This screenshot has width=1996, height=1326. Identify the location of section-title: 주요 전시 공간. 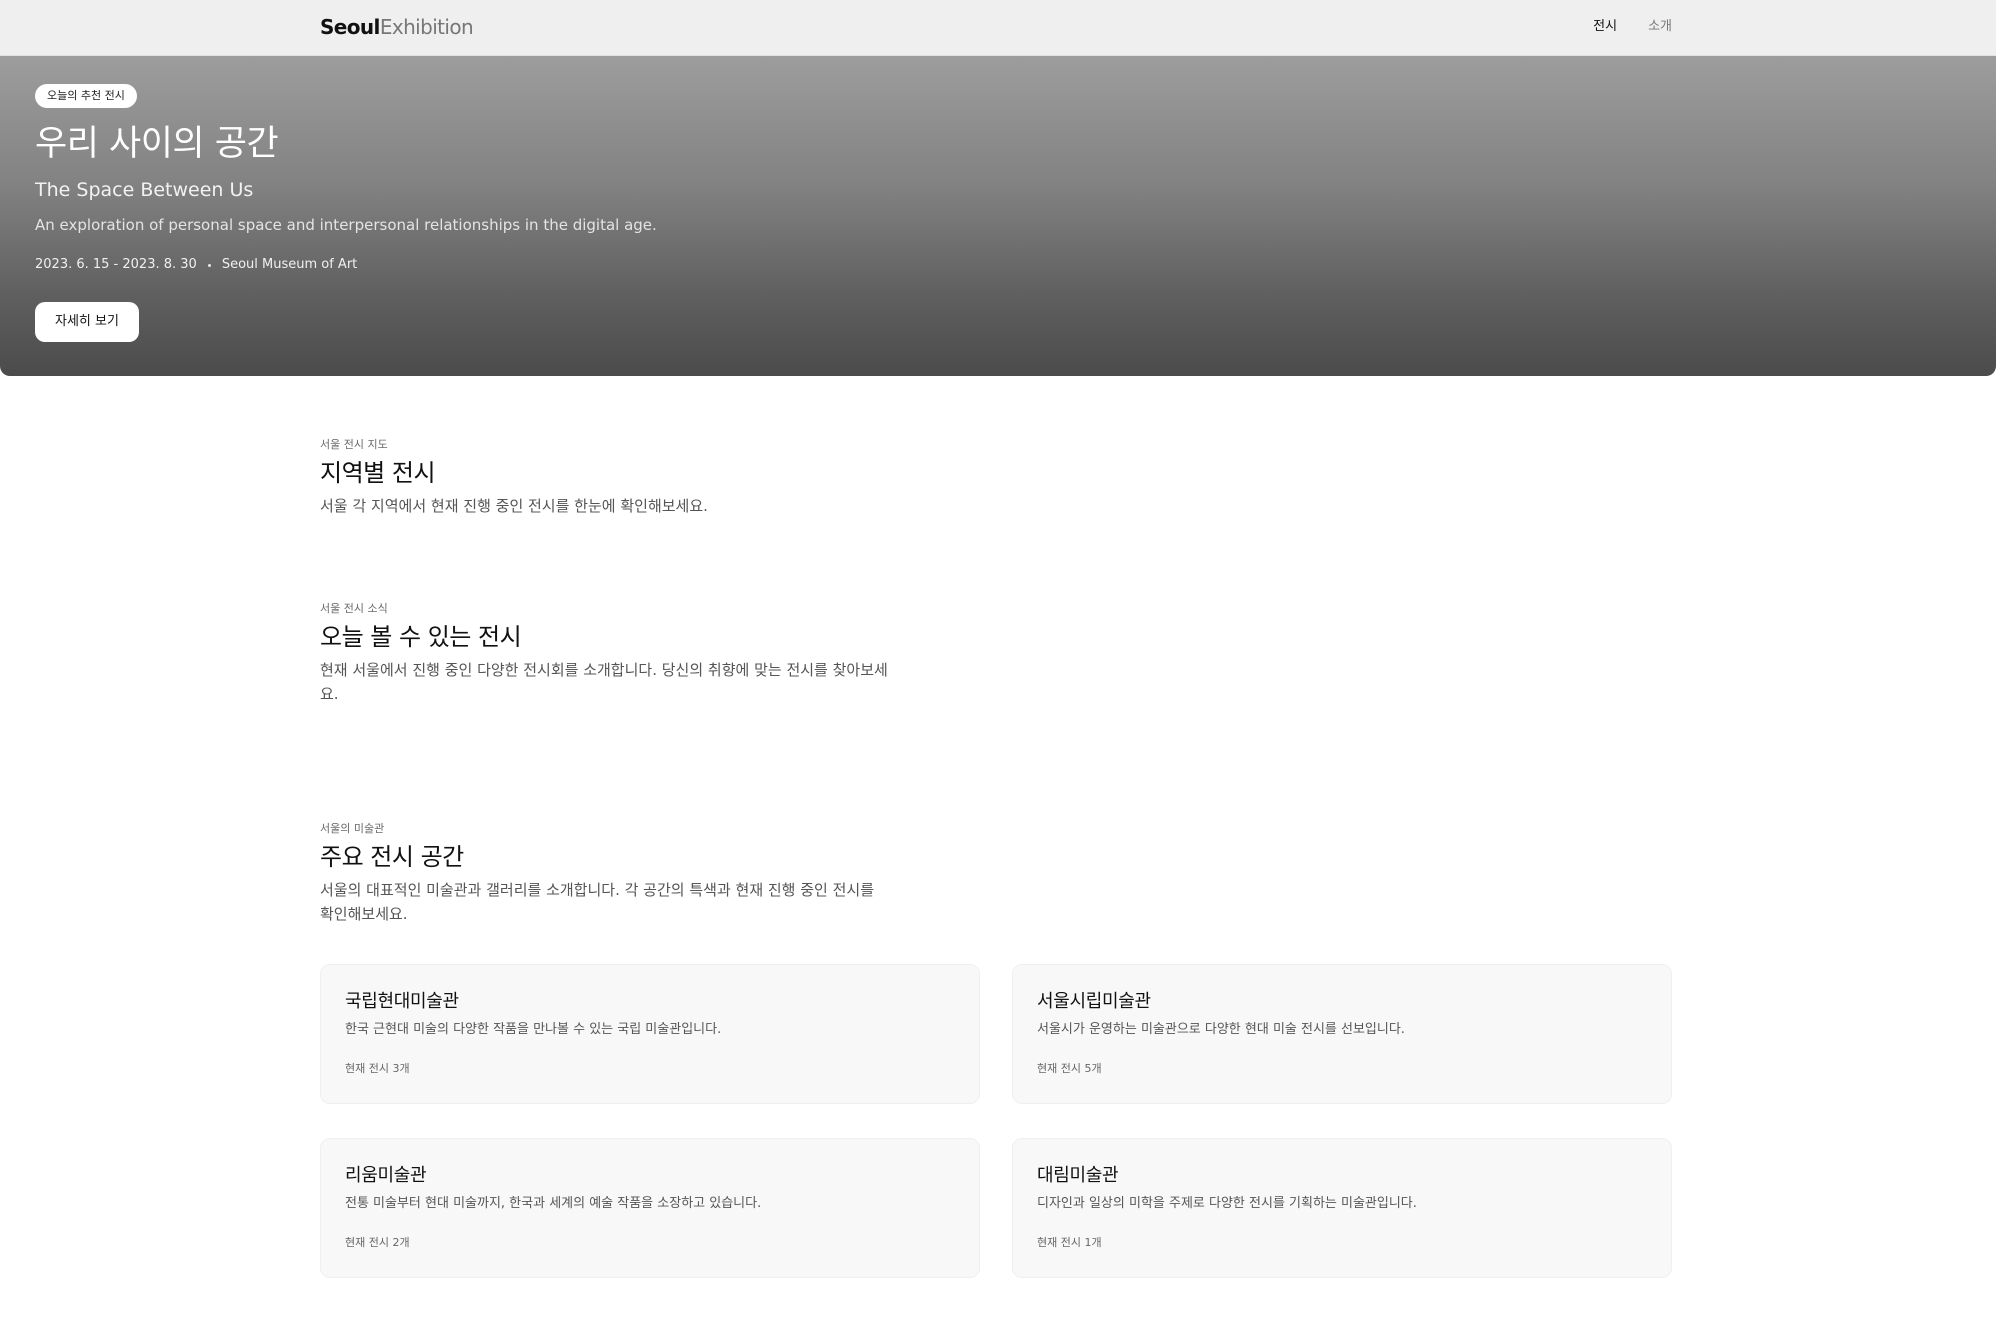
(392, 857).